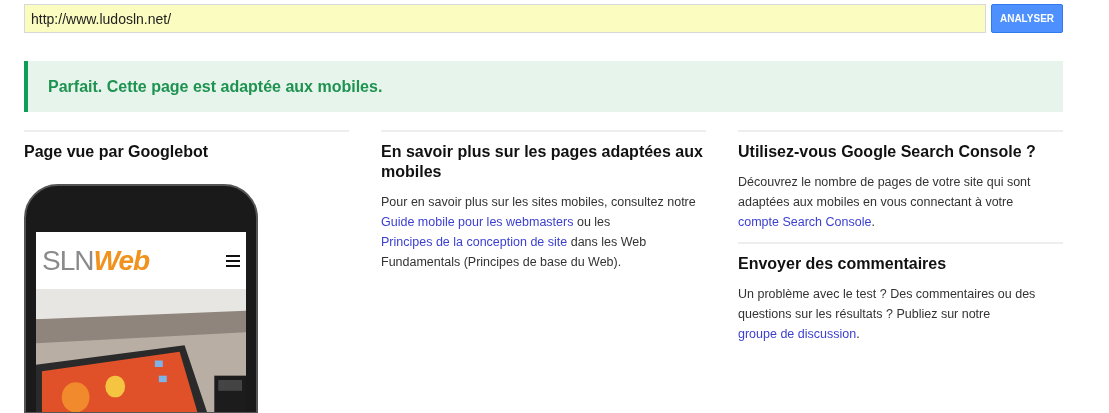 This screenshot has height=413, width=1109. I want to click on menu-icon, so click(233, 260).